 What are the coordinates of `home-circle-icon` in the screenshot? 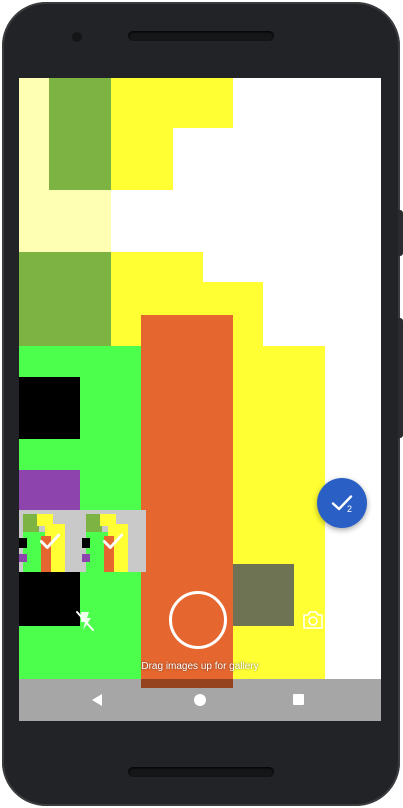 It's located at (200, 700).